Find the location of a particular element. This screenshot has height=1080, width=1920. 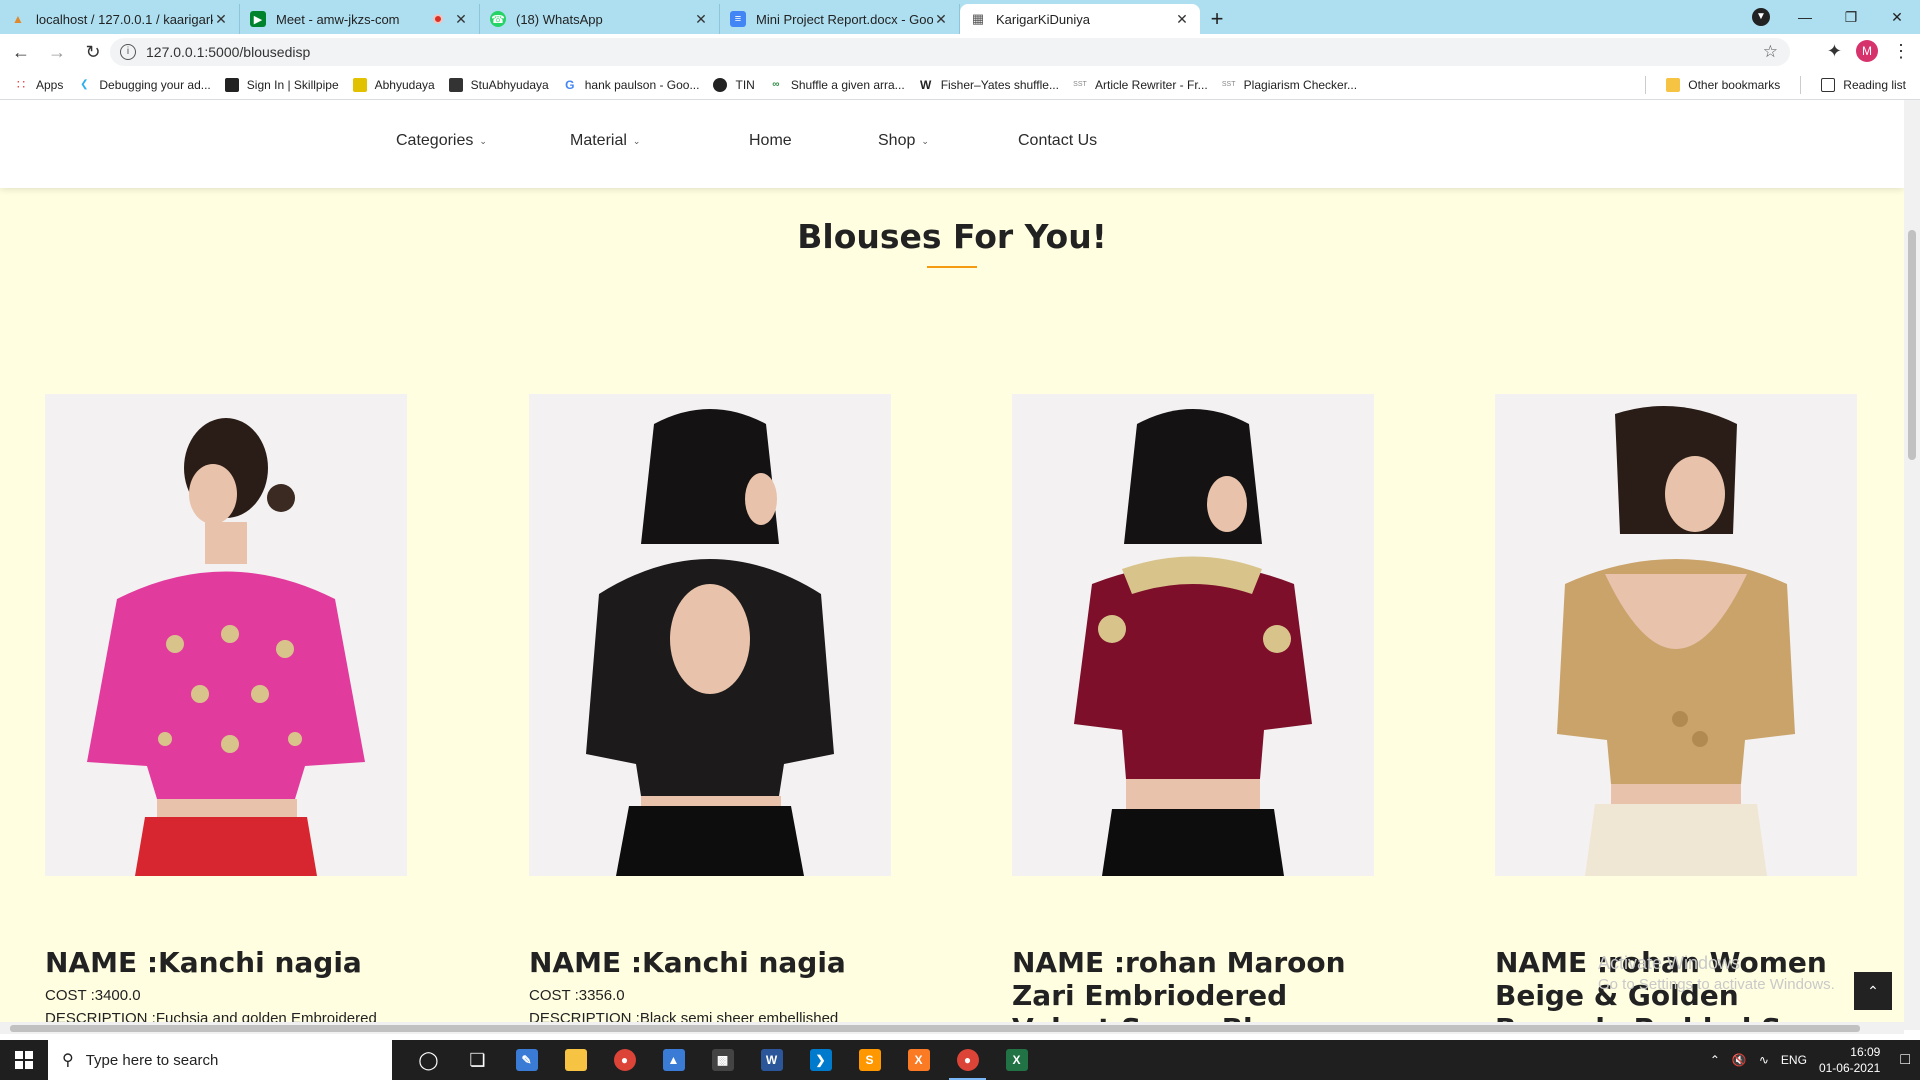

minimize-icon: — is located at coordinates (1805, 17).